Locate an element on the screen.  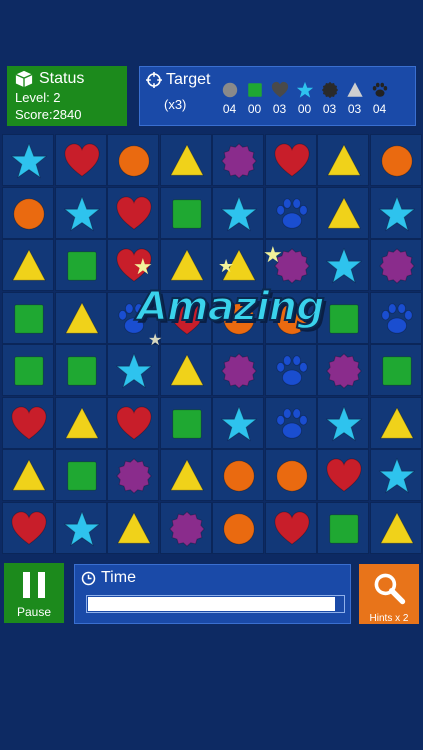
target-panel: Target (x3) 04 00 03 00 03 03 04 is located at coordinates (277, 96).